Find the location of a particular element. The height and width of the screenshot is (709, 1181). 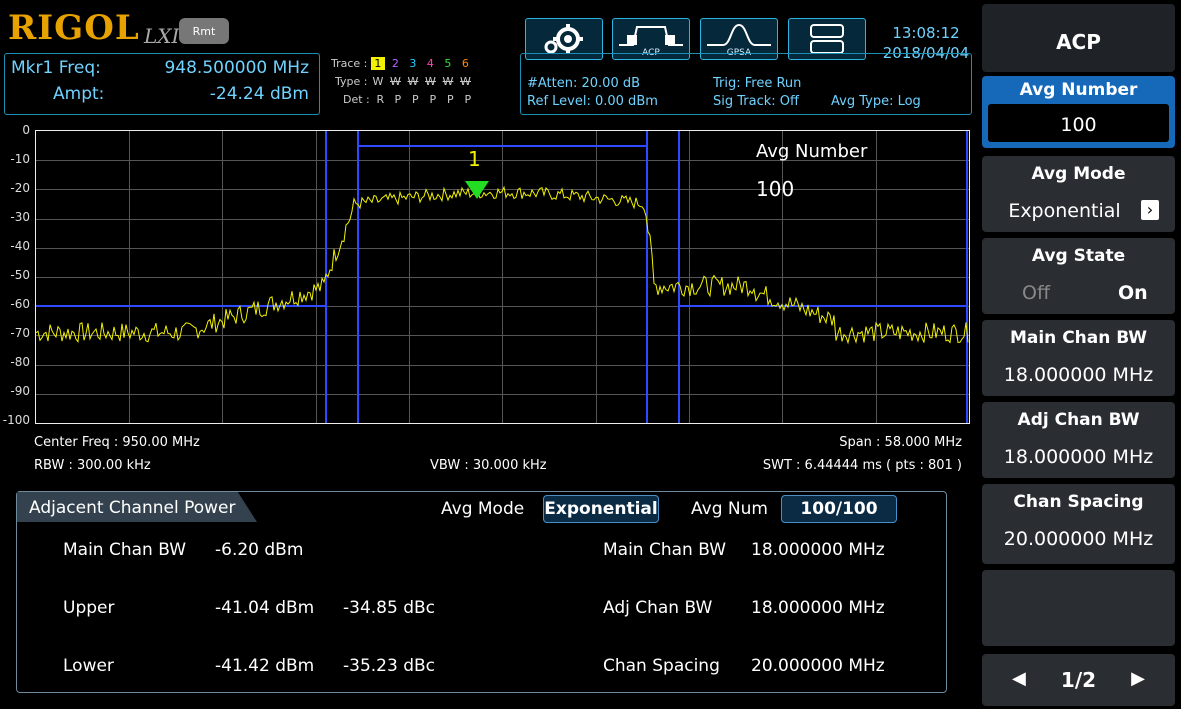

type-label: Type : is located at coordinates (351, 81).